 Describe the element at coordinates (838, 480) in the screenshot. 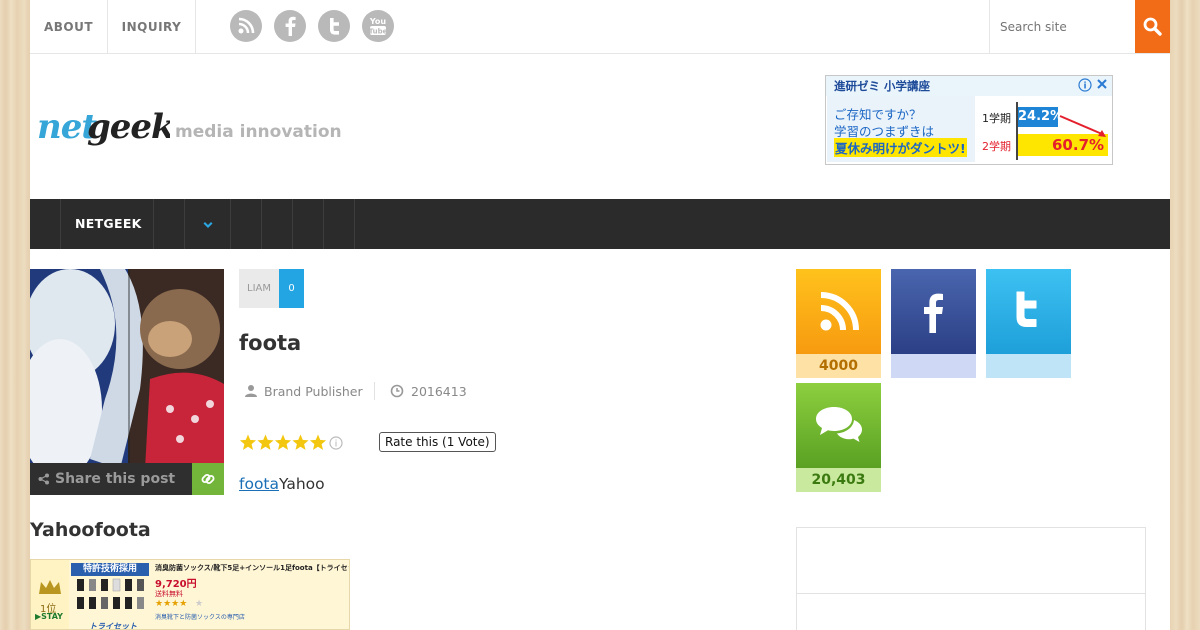

I see `comments-count: 20,403` at that location.